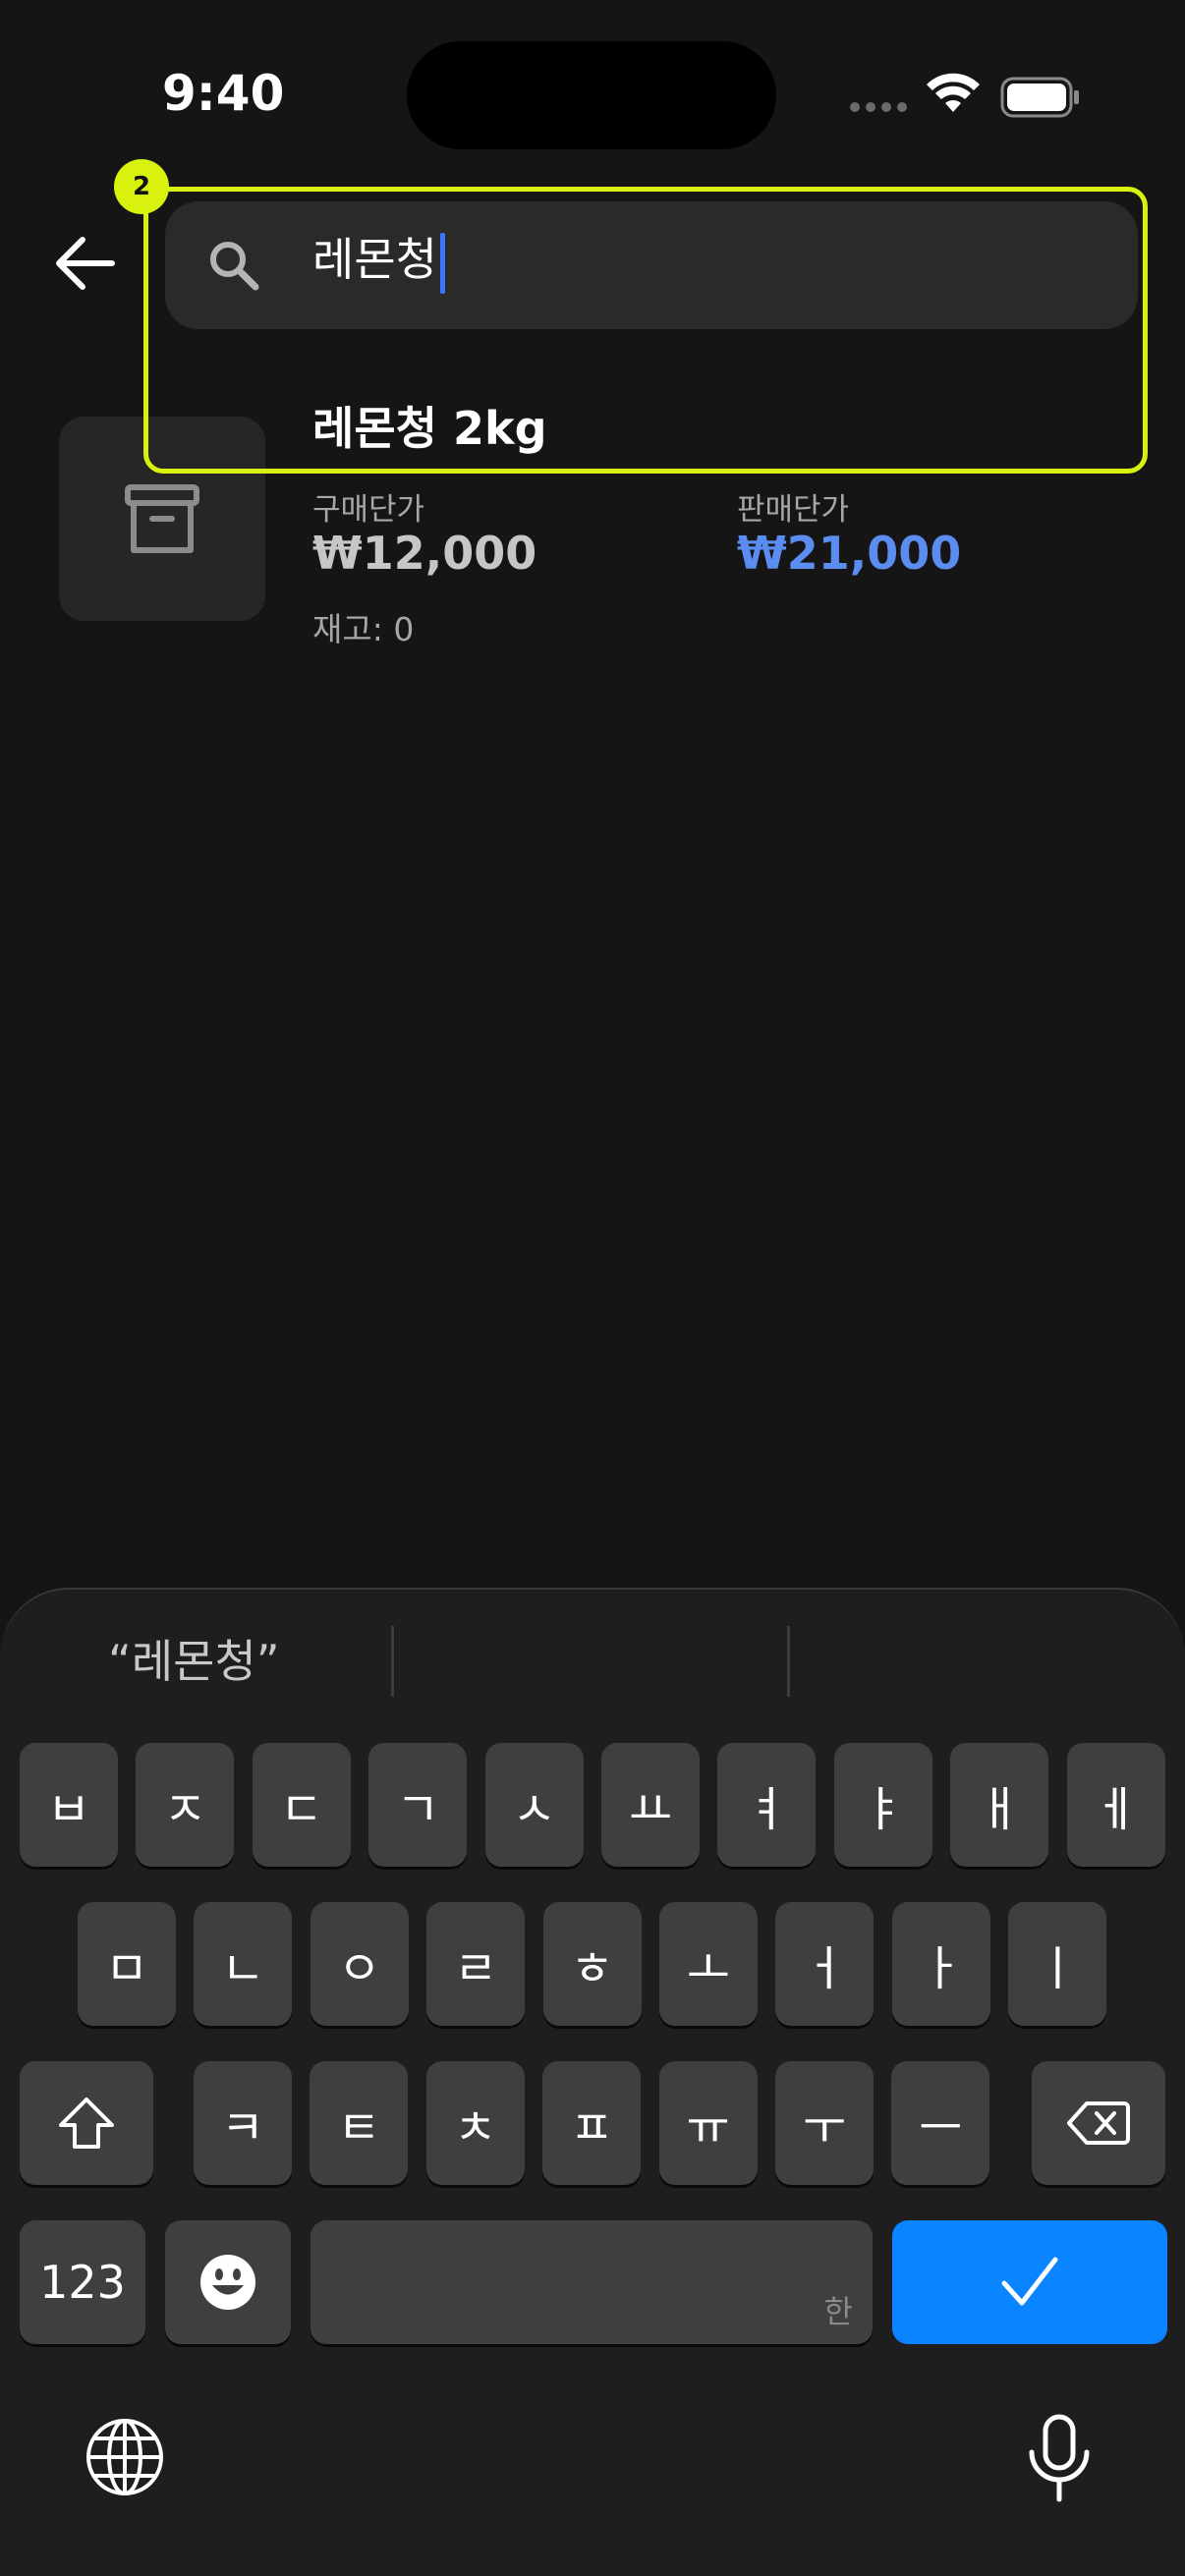 The width and height of the screenshot is (1185, 2576). What do you see at coordinates (83, 2282) in the screenshot?
I see `numbers-key: 123` at bounding box center [83, 2282].